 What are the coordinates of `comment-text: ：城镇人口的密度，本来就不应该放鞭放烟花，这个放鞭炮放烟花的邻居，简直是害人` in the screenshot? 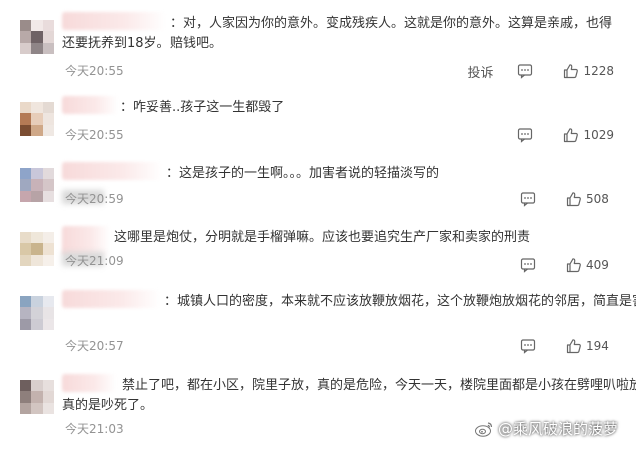 It's located at (400, 301).